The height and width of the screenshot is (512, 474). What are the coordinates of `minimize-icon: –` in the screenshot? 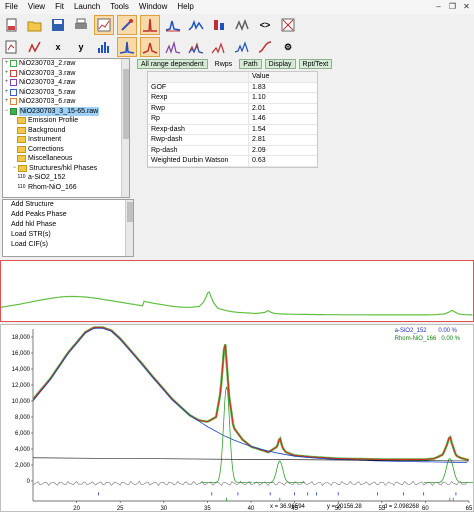 It's located at (438, 6).